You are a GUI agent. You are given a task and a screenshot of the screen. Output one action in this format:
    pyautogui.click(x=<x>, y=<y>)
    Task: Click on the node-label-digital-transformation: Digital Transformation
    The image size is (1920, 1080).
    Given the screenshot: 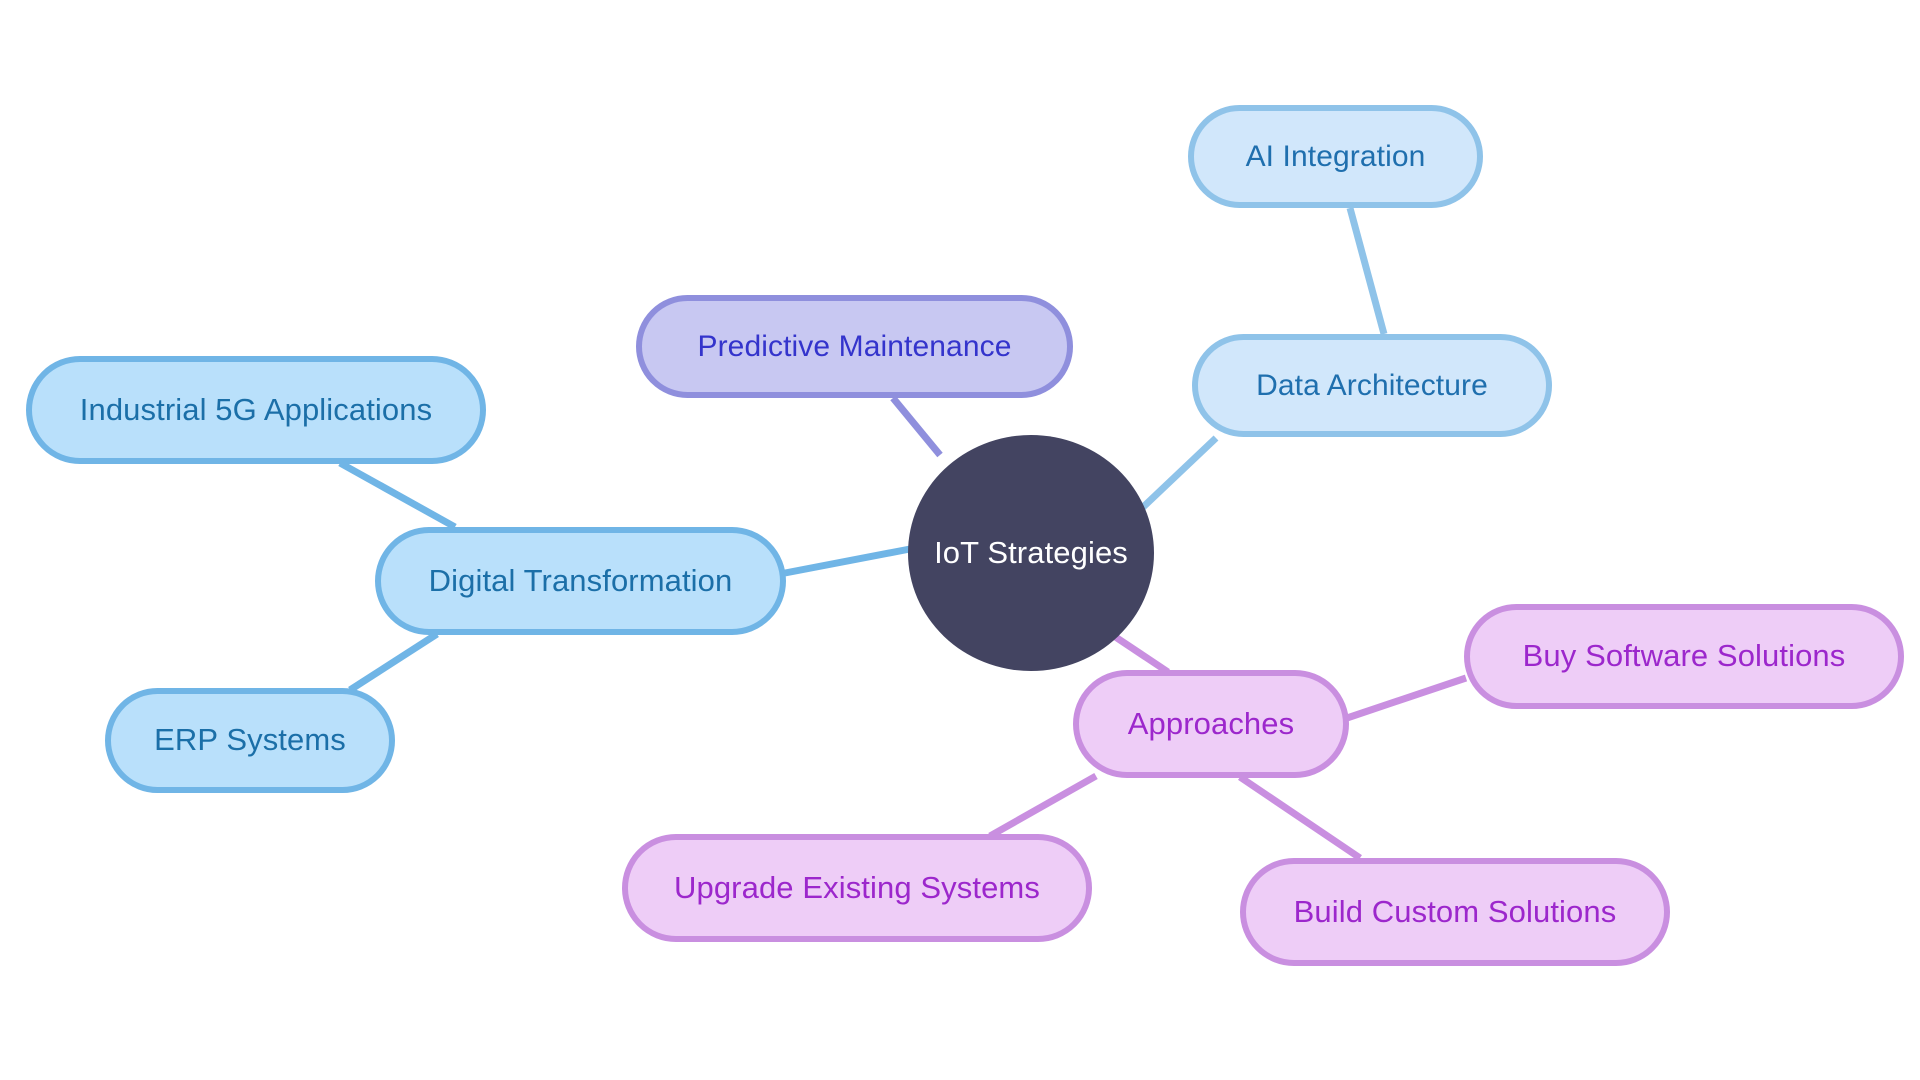 What is the action you would take?
    pyautogui.click(x=580, y=580)
    